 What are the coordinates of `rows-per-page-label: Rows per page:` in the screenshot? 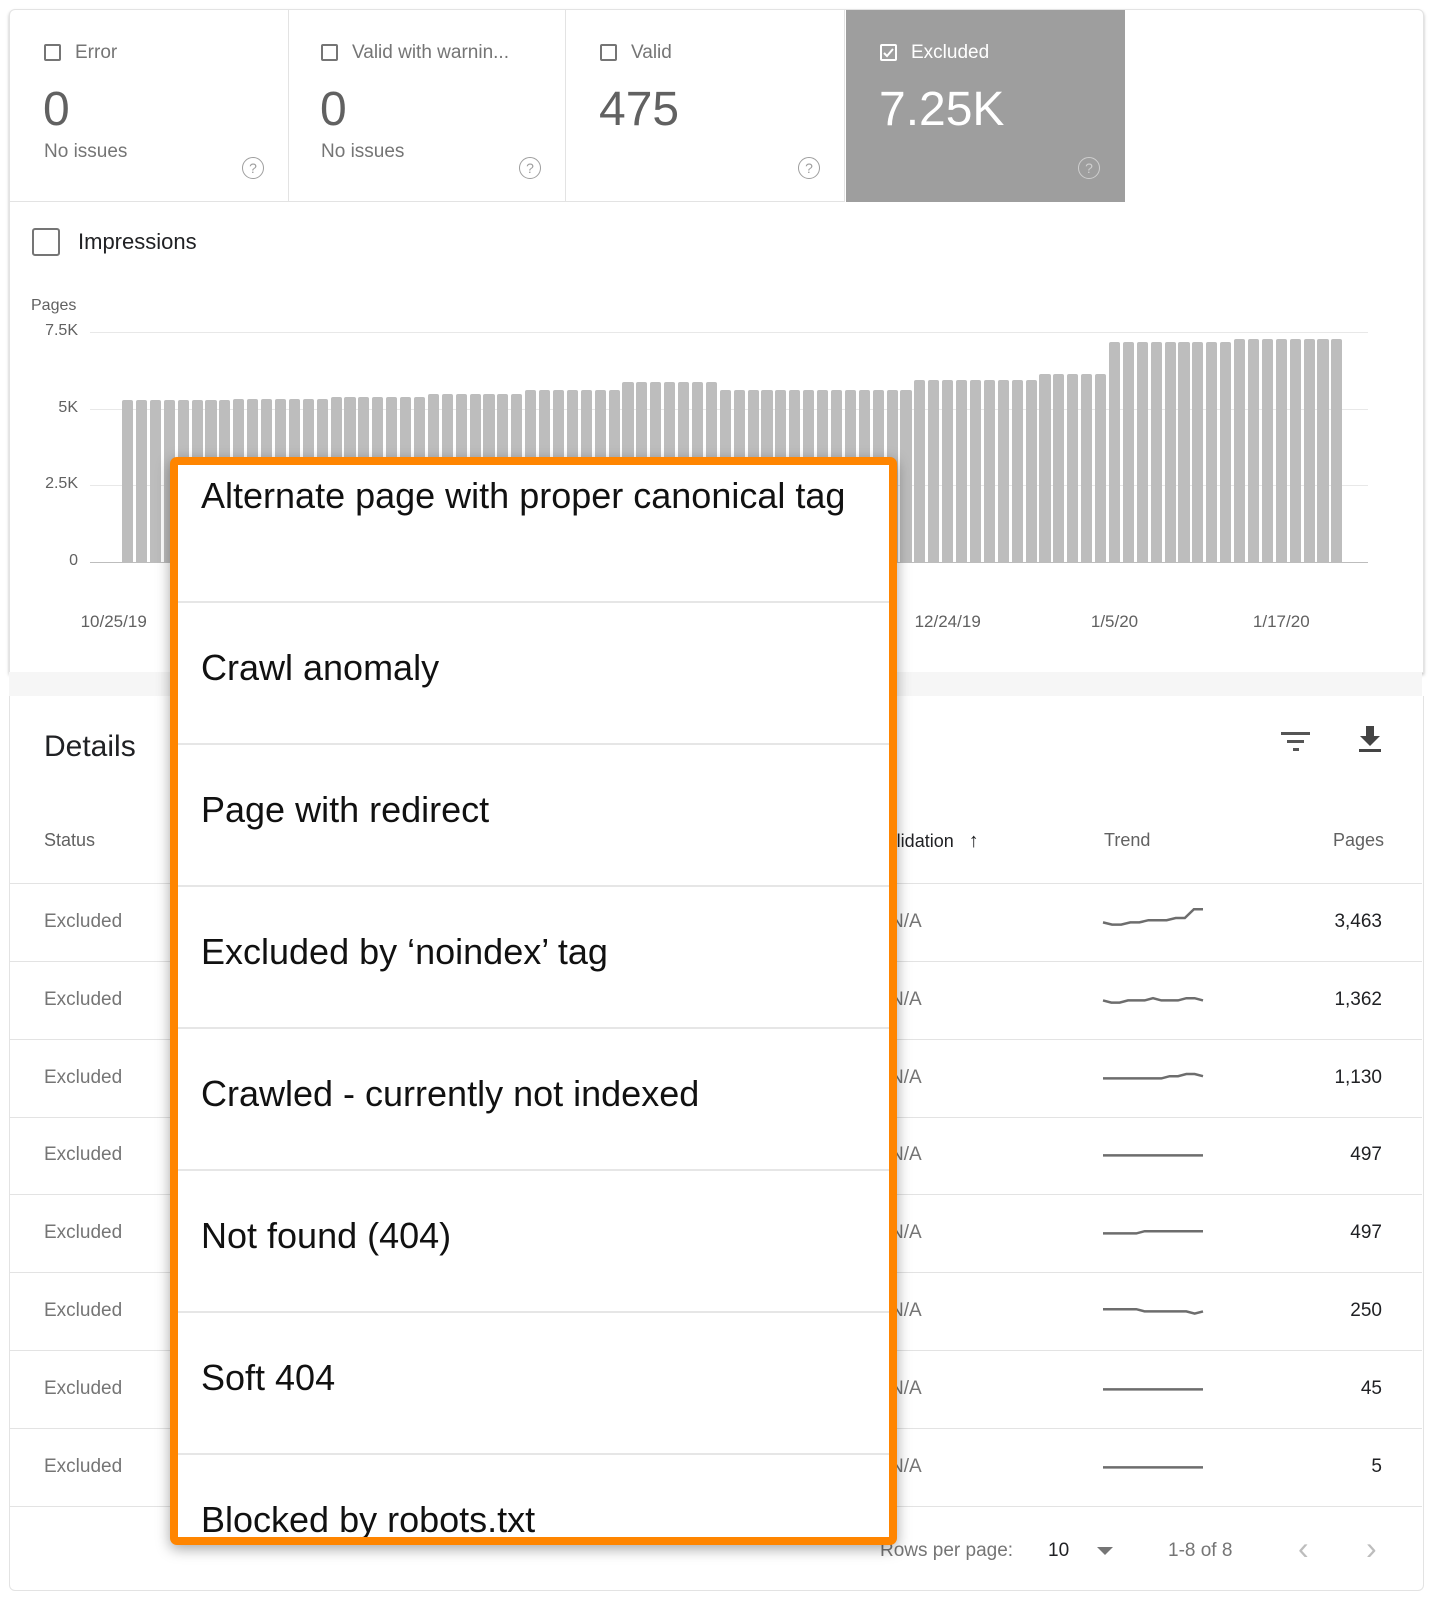 It's located at (947, 1550).